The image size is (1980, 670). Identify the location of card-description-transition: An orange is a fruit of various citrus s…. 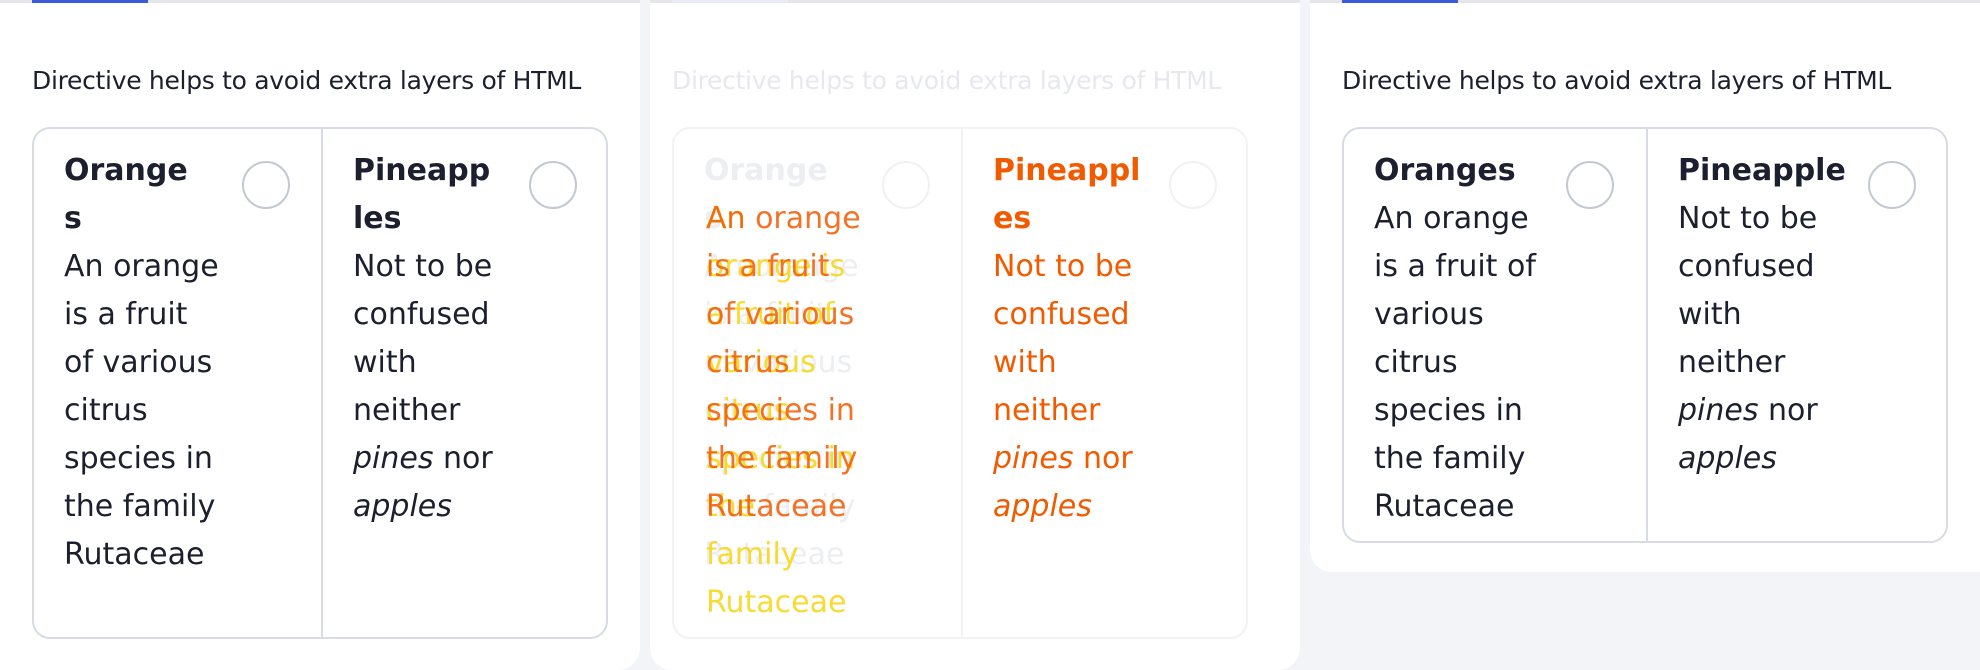
(783, 362).